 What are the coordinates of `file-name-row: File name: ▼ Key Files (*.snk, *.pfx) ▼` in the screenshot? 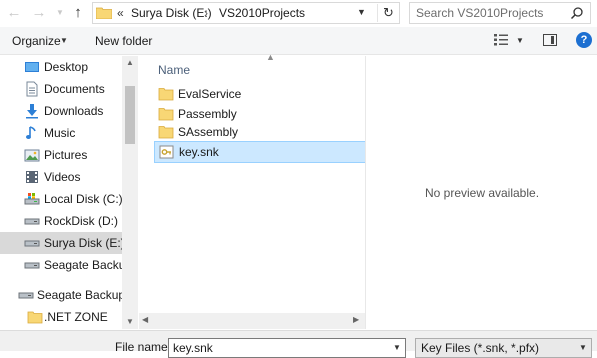 It's located at (298, 344).